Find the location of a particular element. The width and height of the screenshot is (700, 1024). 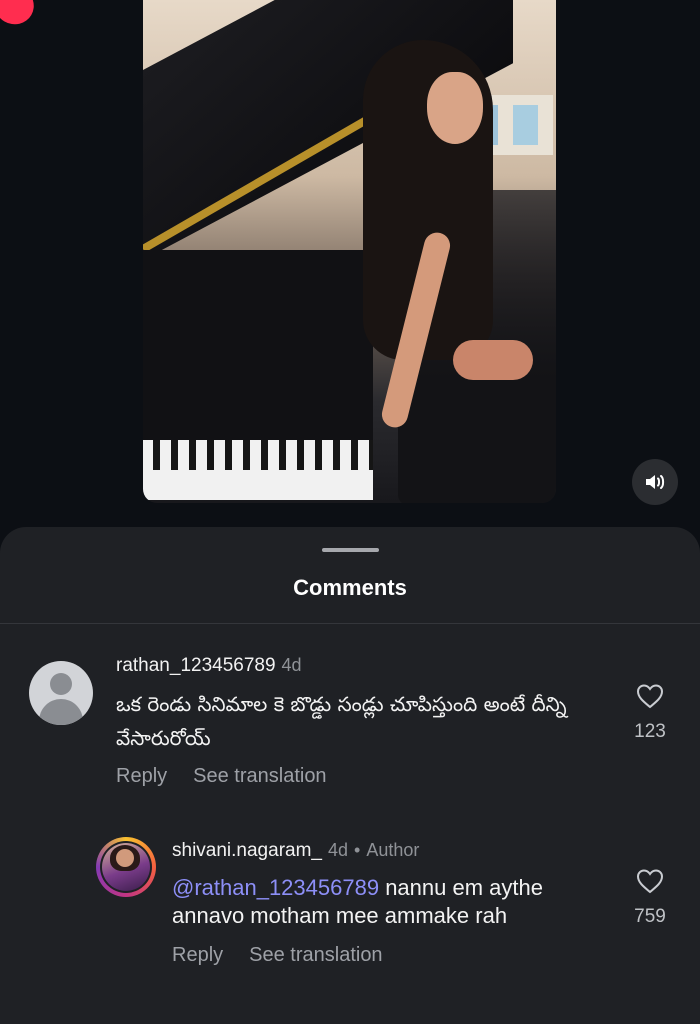

sheet-title: Comments is located at coordinates (350, 587).